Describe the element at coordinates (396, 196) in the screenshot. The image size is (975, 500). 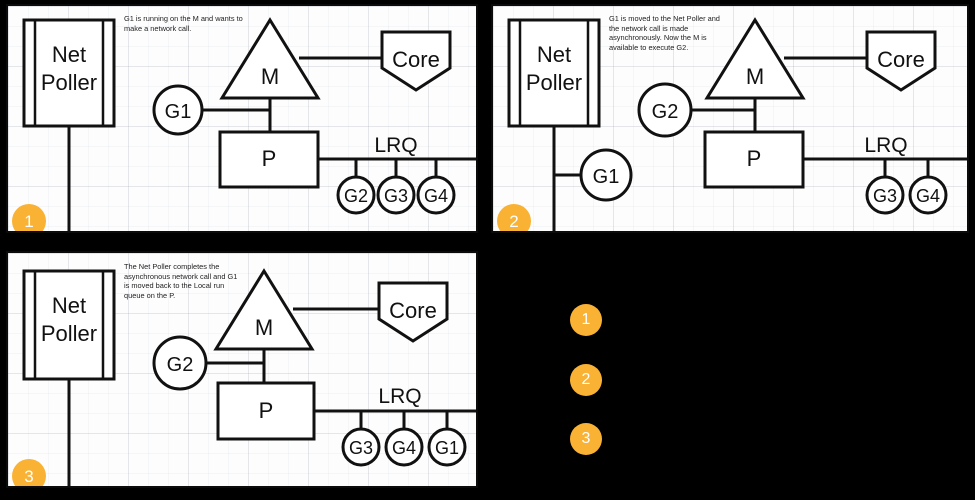
I see `lrq-goroutine-label-1: G3` at that location.